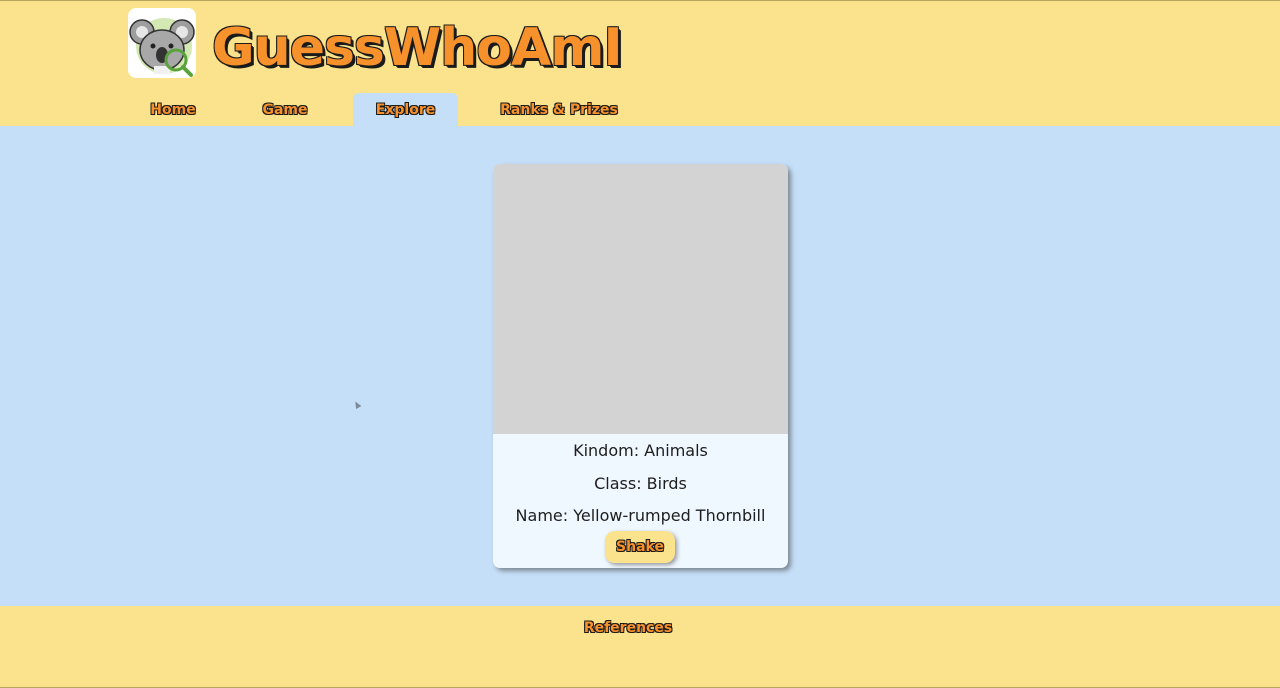  I want to click on nav-explore: Explore, so click(405, 110).